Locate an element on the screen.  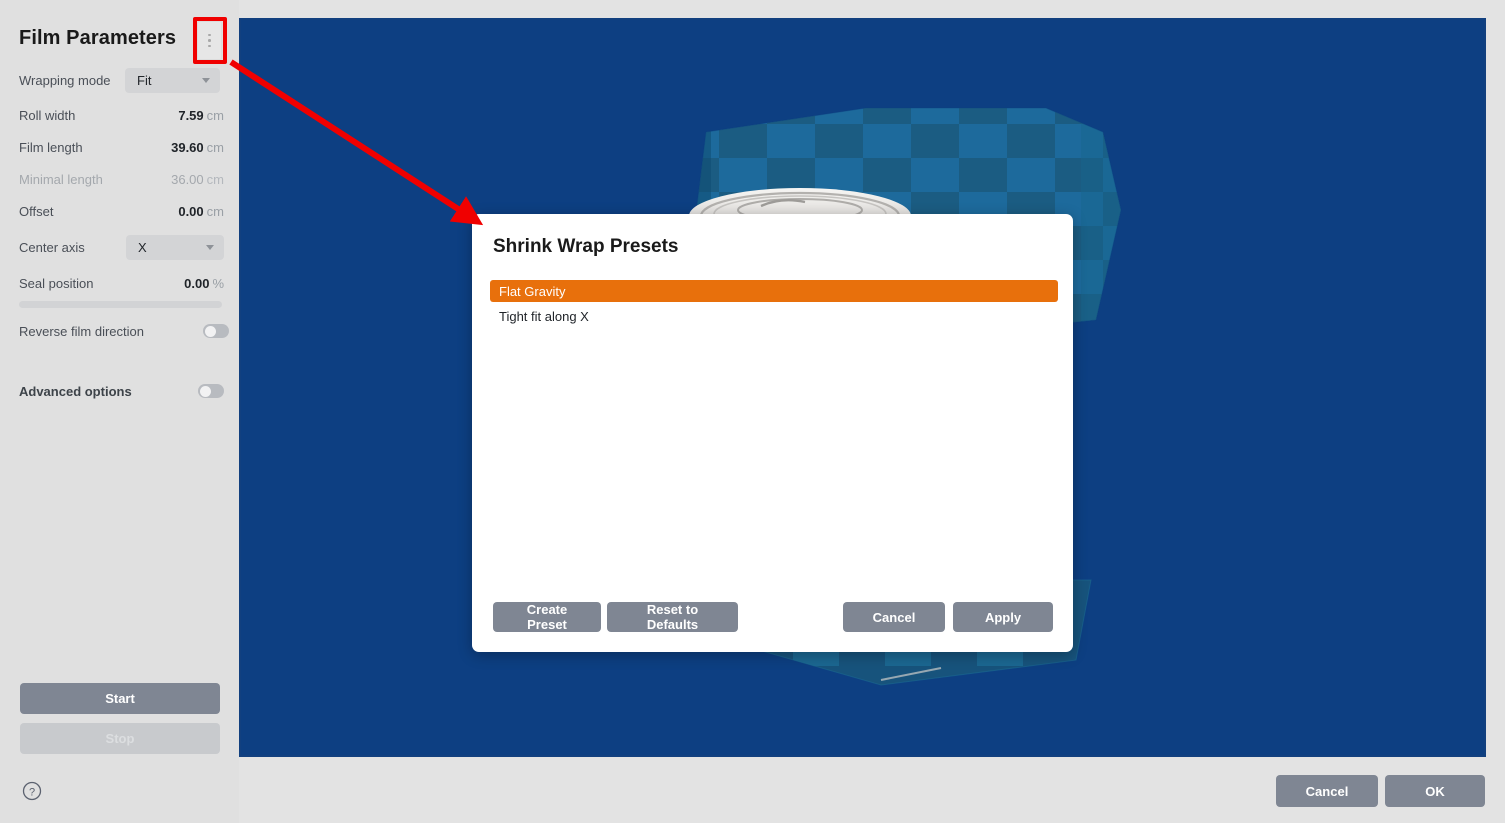
stop-button: Stop is located at coordinates (120, 738).